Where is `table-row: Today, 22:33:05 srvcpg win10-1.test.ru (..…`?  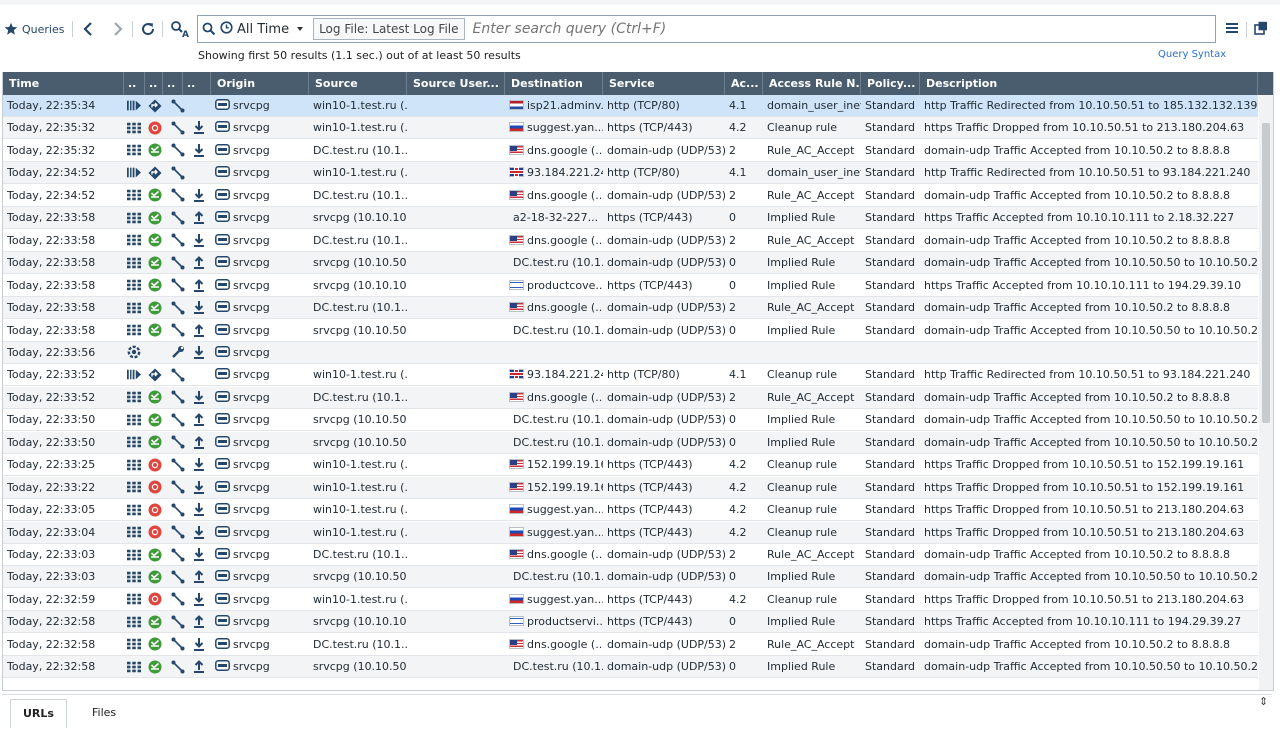
table-row: Today, 22:33:05 srvcpg win10-1.test.ru (..… is located at coordinates (630, 510).